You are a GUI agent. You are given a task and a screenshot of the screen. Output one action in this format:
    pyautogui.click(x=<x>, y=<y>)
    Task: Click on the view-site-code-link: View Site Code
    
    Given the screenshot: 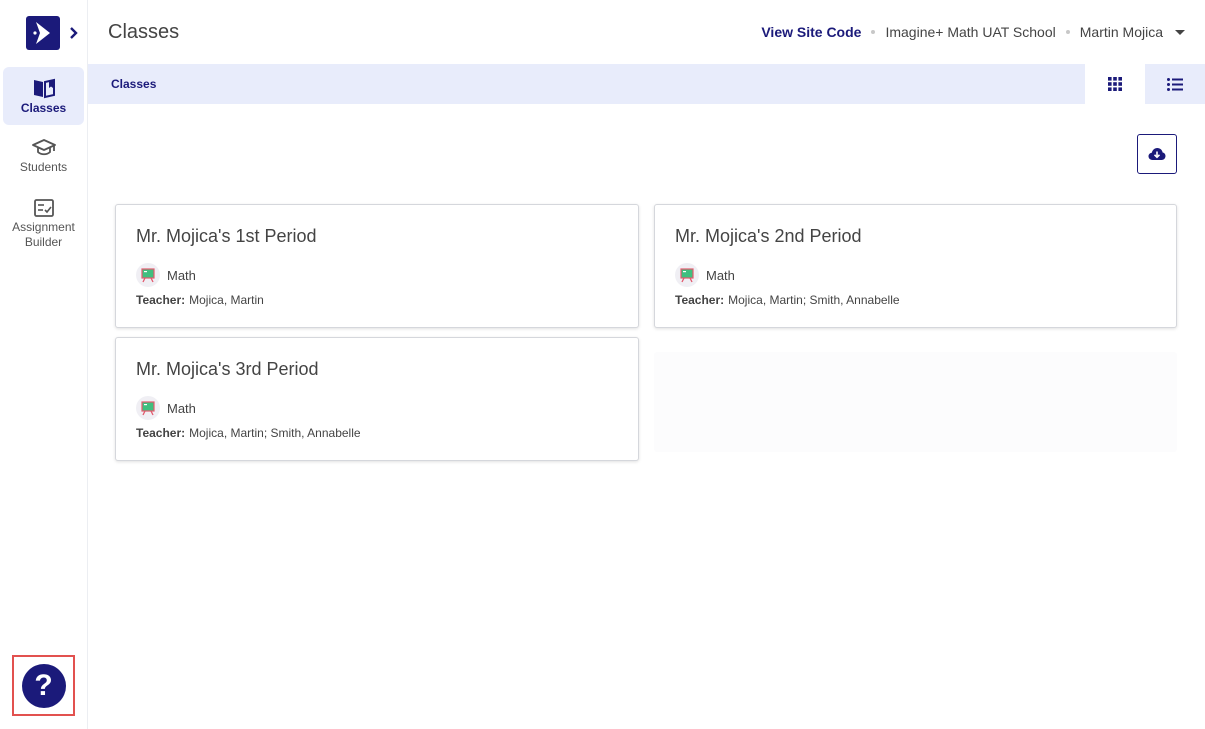 What is the action you would take?
    pyautogui.click(x=811, y=32)
    